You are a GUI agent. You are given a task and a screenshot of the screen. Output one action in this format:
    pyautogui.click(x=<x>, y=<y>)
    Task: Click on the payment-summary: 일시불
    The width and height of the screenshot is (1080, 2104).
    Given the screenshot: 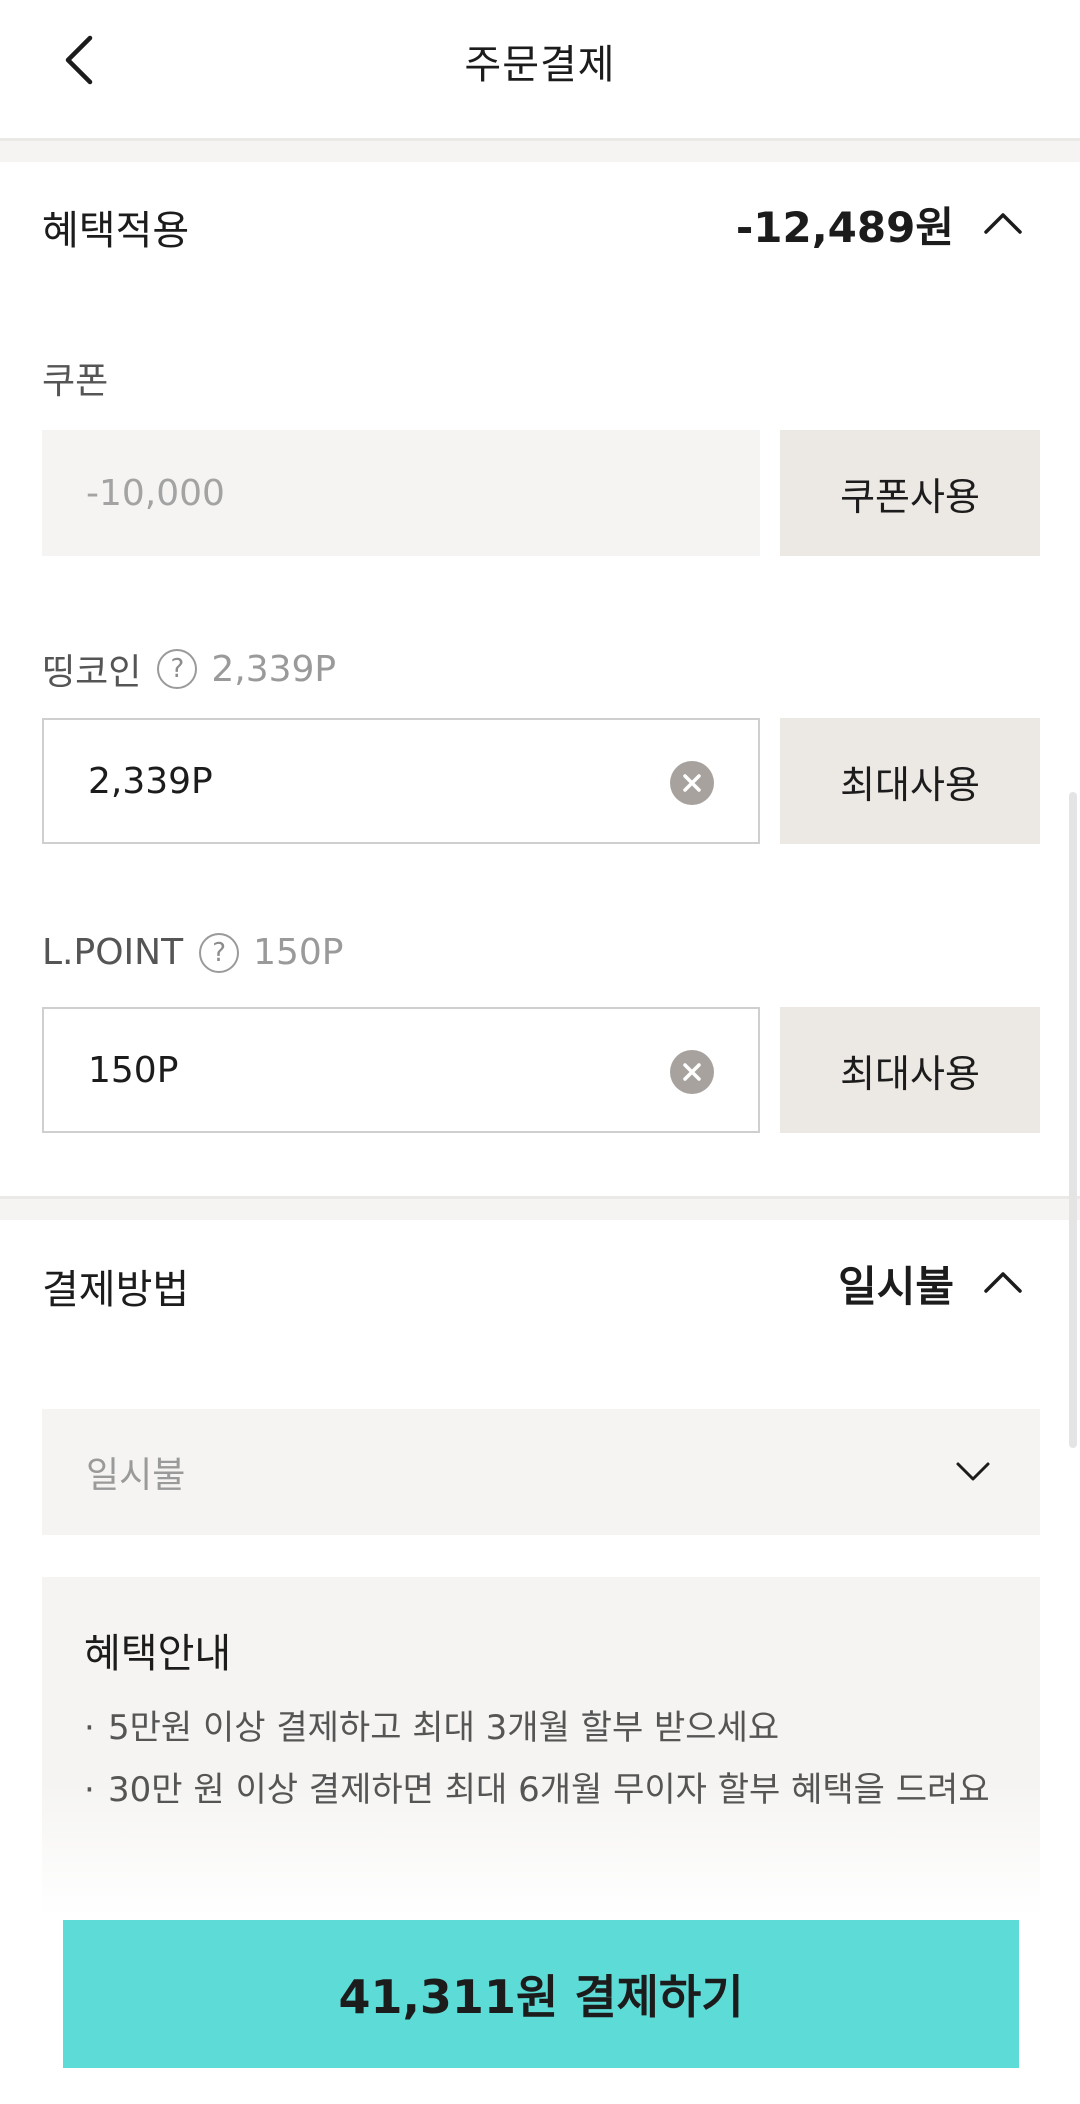 What is the action you would take?
    pyautogui.click(x=896, y=1286)
    